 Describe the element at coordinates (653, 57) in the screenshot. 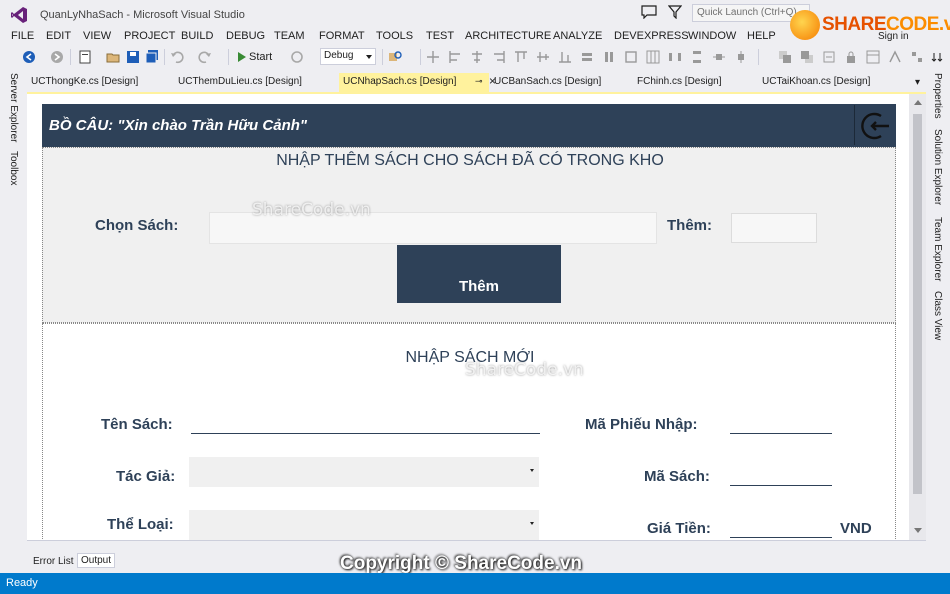

I see `size-to-grid-icon` at that location.